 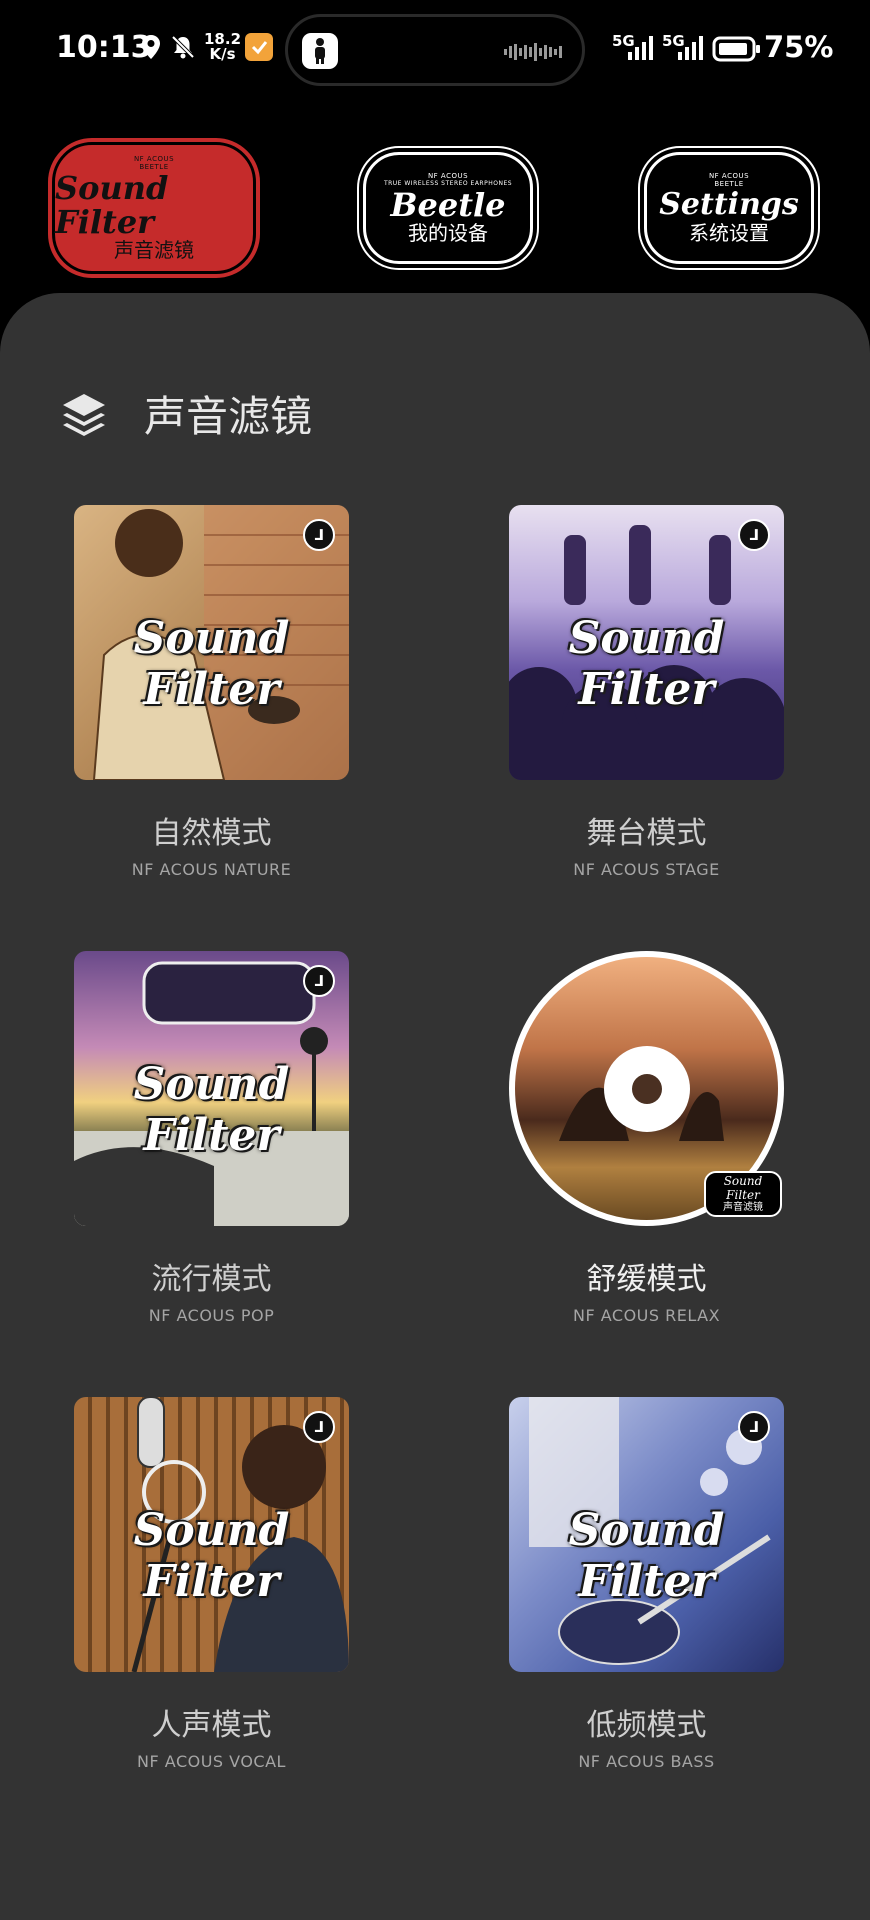 I want to click on nav-settings: NF ACOUS BEETLE Settings 系统设置, so click(x=729, y=208).